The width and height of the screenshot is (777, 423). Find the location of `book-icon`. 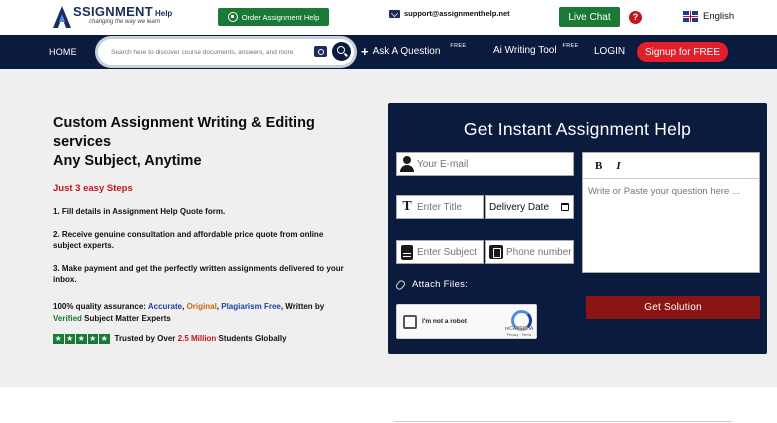

book-icon is located at coordinates (407, 252).